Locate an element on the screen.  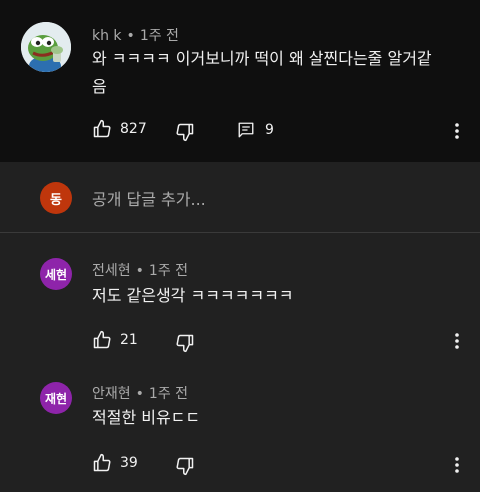
reply-count: 9 is located at coordinates (269, 130).